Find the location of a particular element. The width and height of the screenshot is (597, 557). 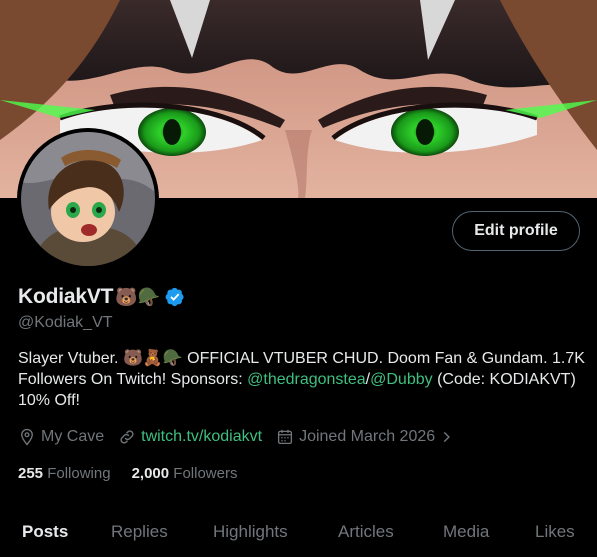

bio-text-1: Slayer Vtuber. is located at coordinates (70, 358).